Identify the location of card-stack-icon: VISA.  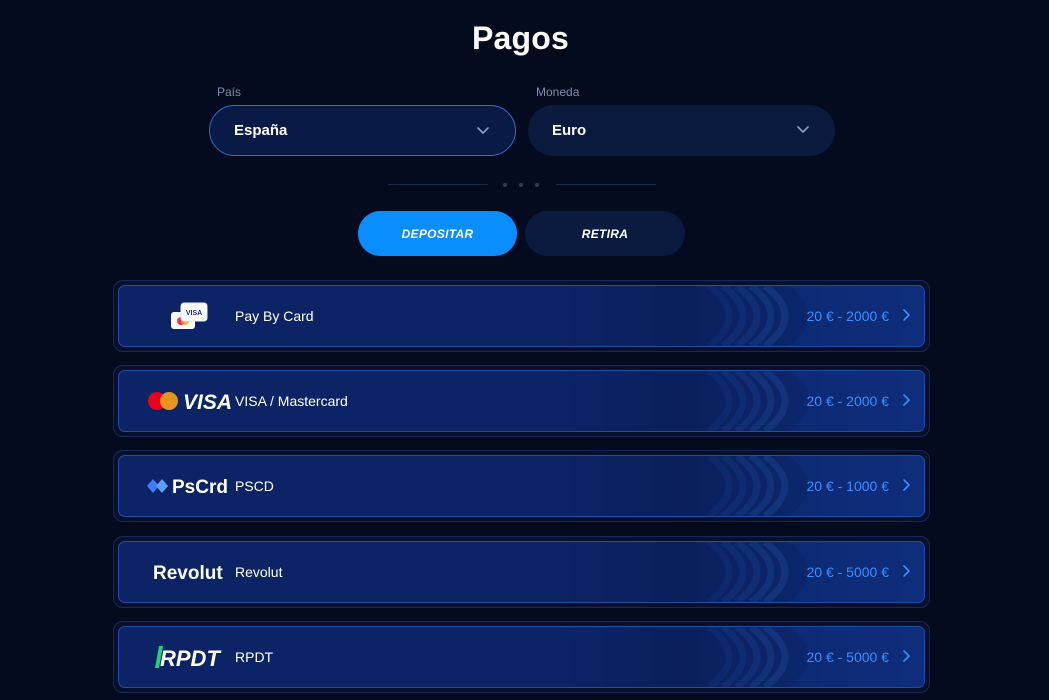
(189, 315).